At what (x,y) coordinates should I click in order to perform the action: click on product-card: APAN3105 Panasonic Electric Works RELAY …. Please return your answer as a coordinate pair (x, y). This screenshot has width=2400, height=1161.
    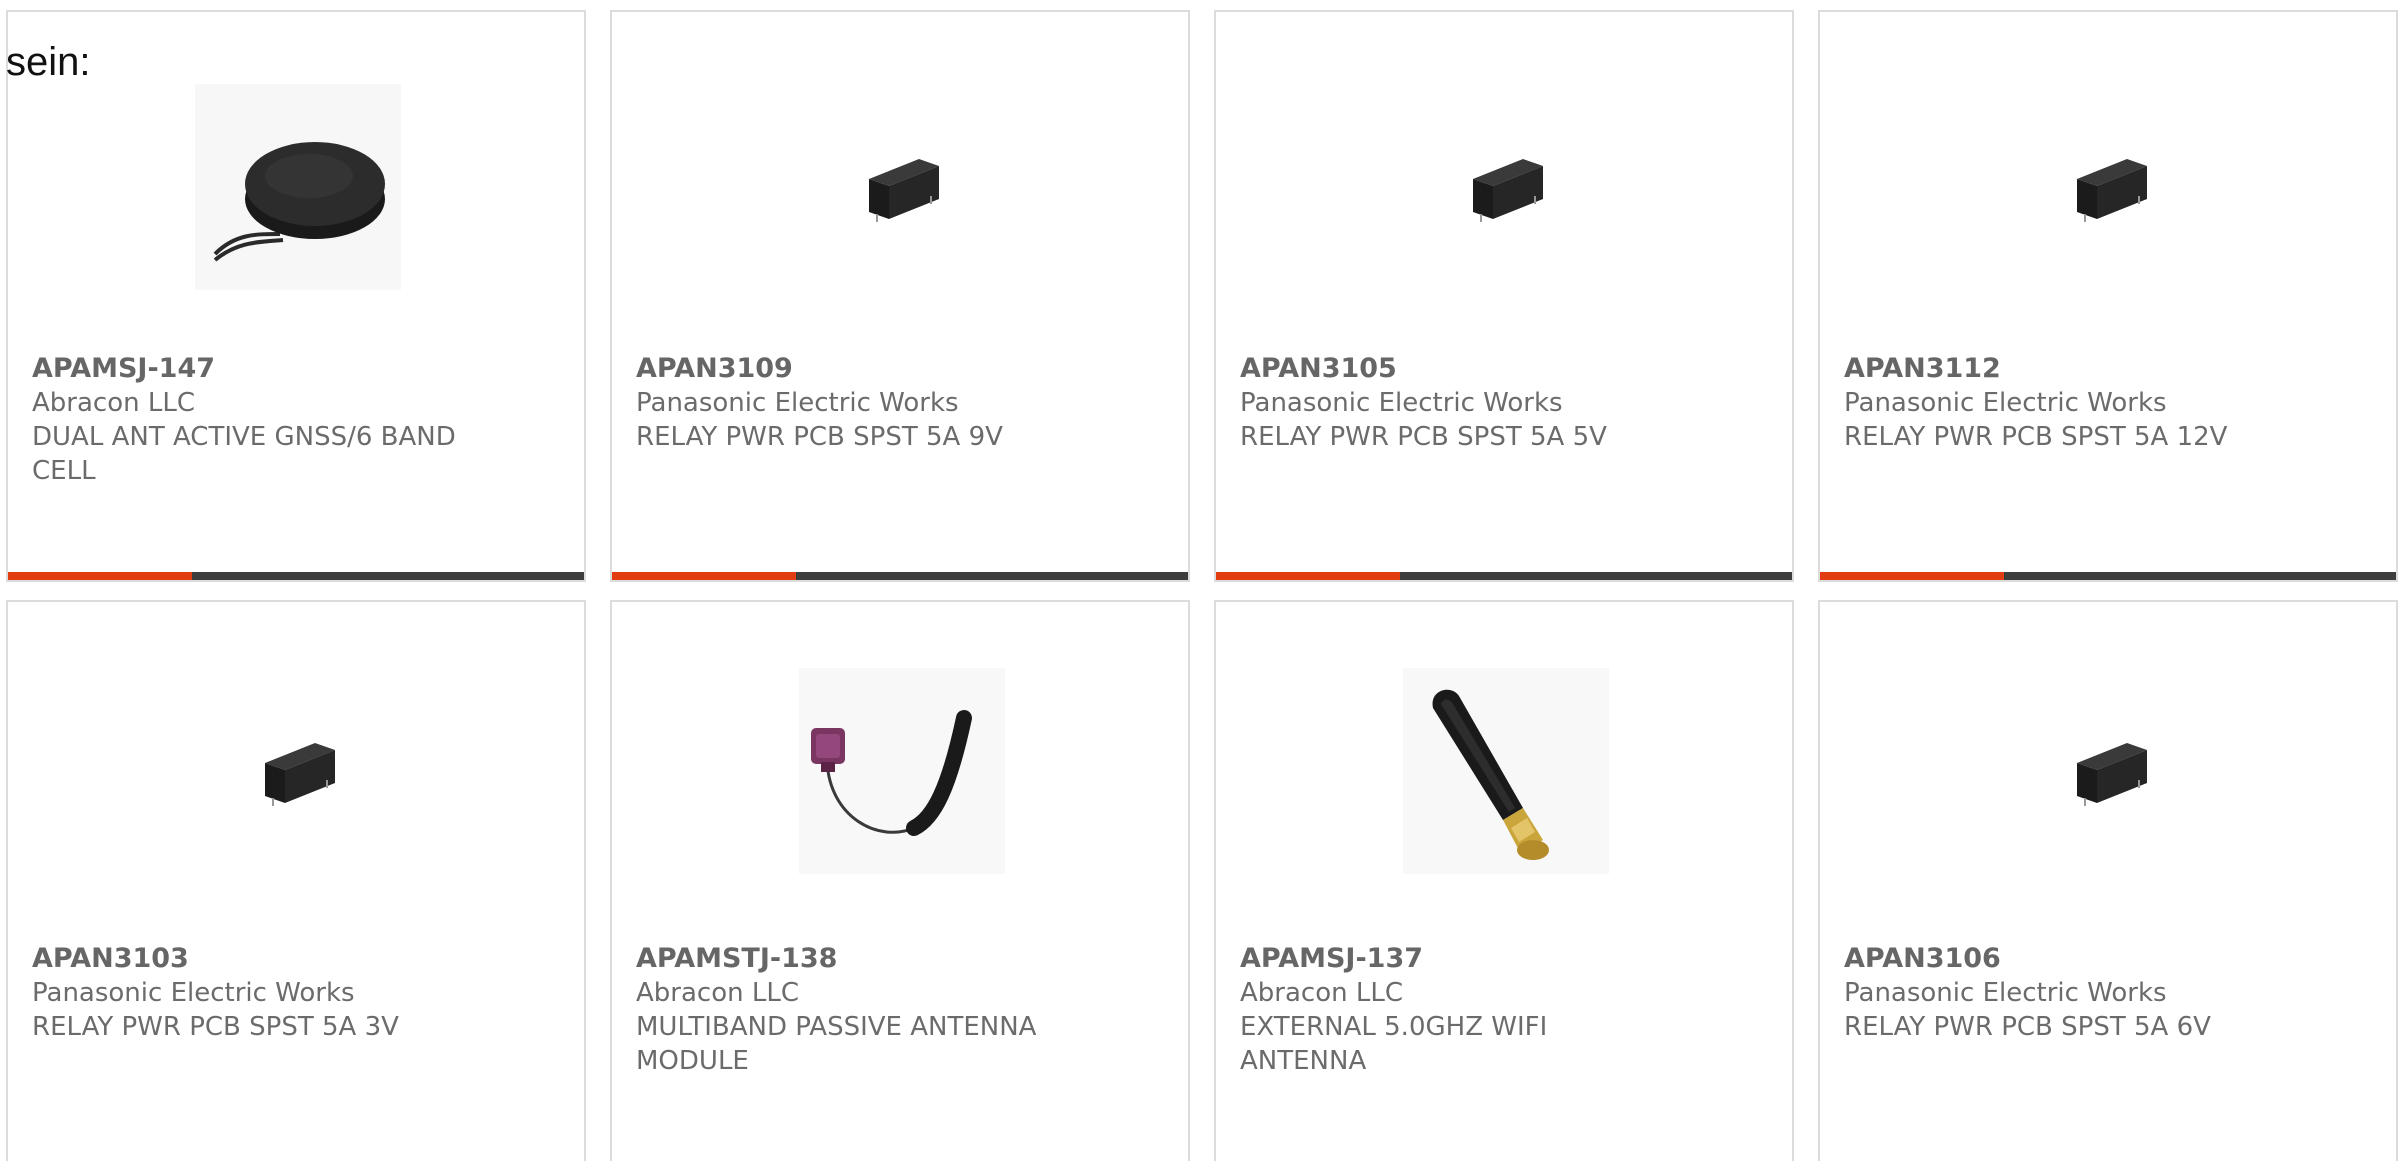
    Looking at the image, I should click on (1504, 296).